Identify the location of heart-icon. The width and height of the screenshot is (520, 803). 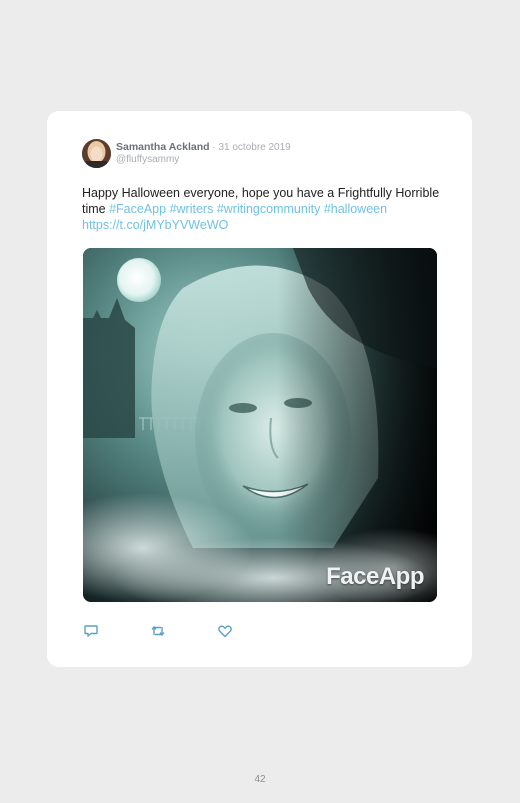
(225, 631).